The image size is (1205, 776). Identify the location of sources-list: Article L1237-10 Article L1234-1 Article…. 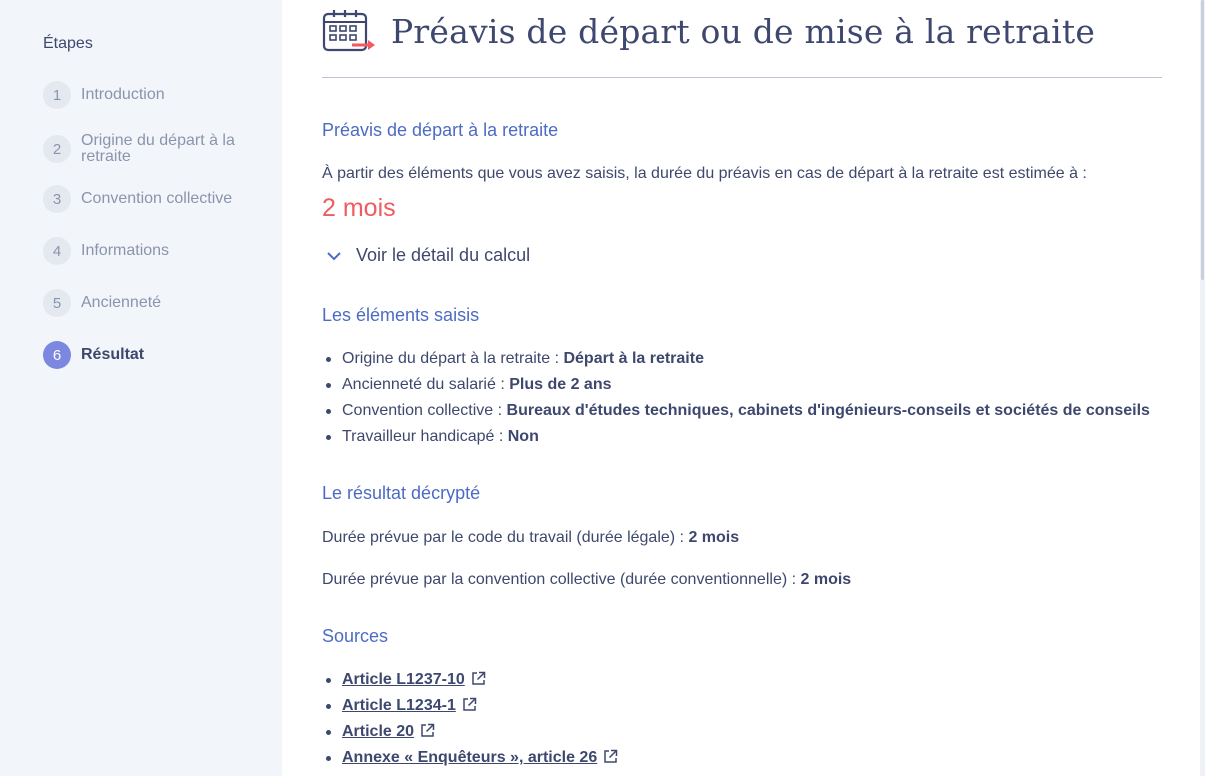
(471, 719).